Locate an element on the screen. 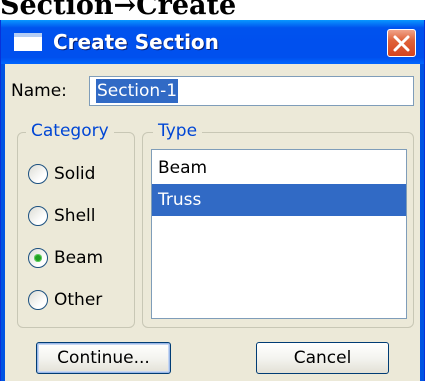  radio-other: Other is located at coordinates (65, 300).